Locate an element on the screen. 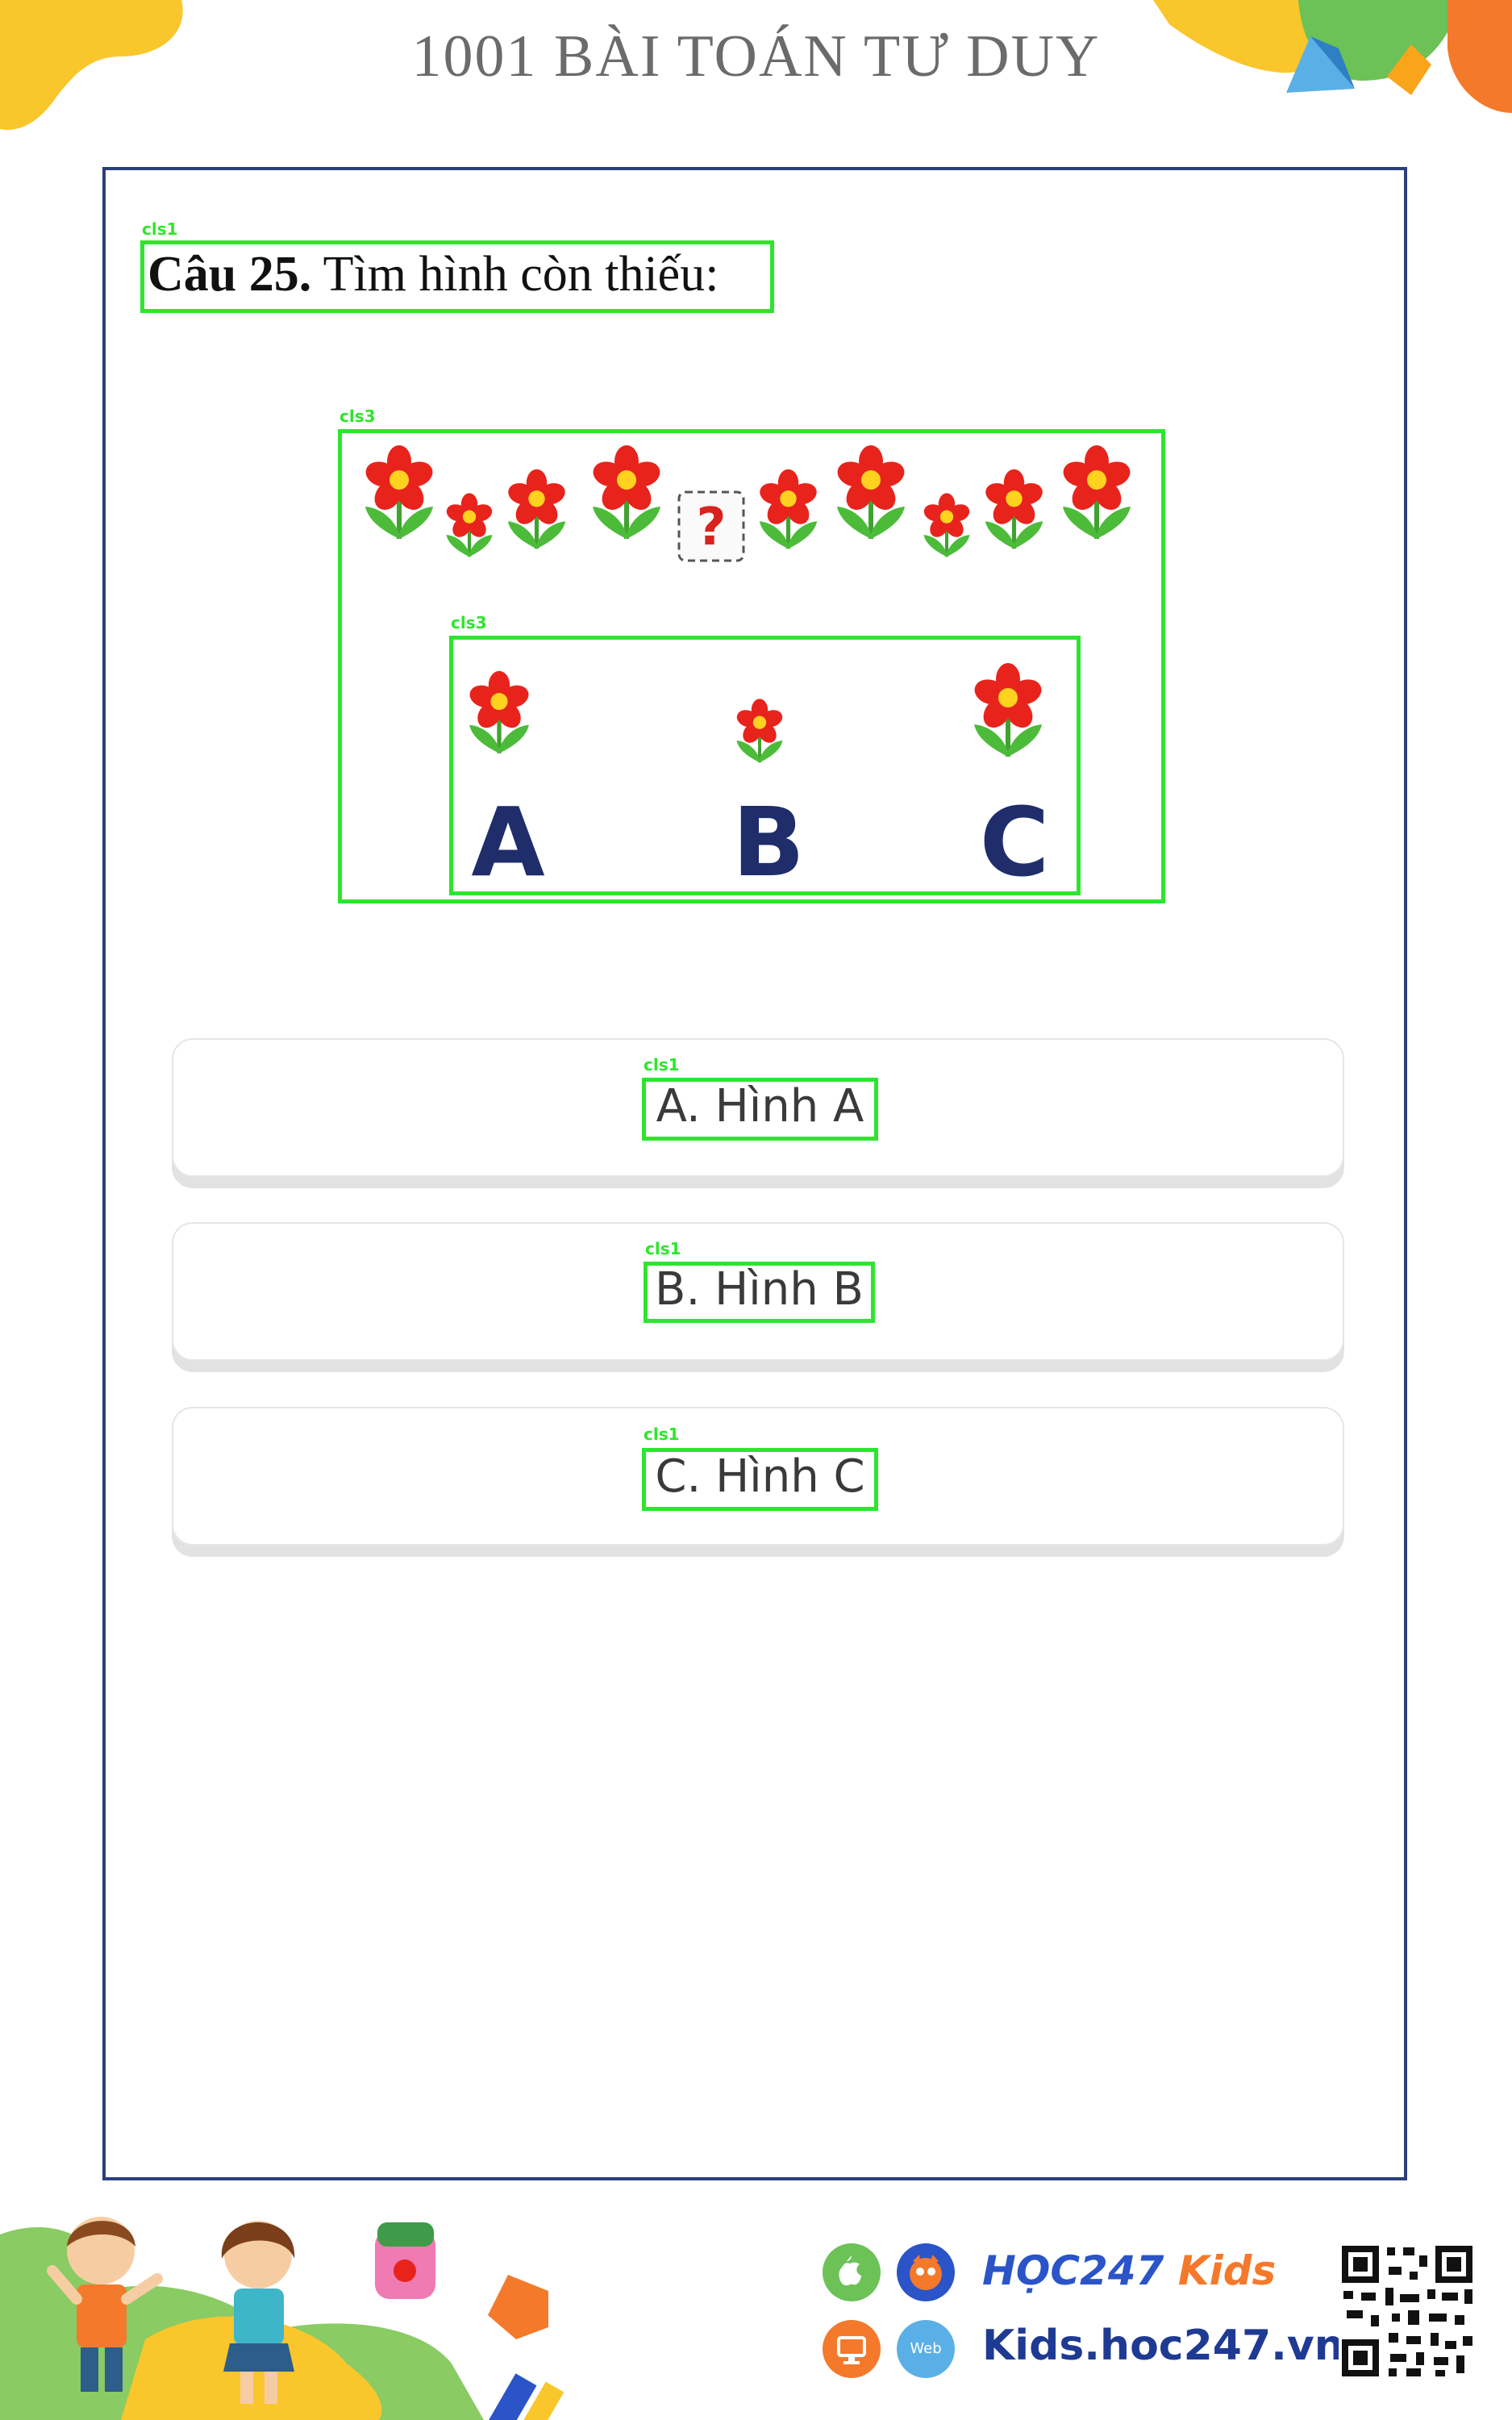 The image size is (1512, 2420). option-c-flower is located at coordinates (1007, 710).